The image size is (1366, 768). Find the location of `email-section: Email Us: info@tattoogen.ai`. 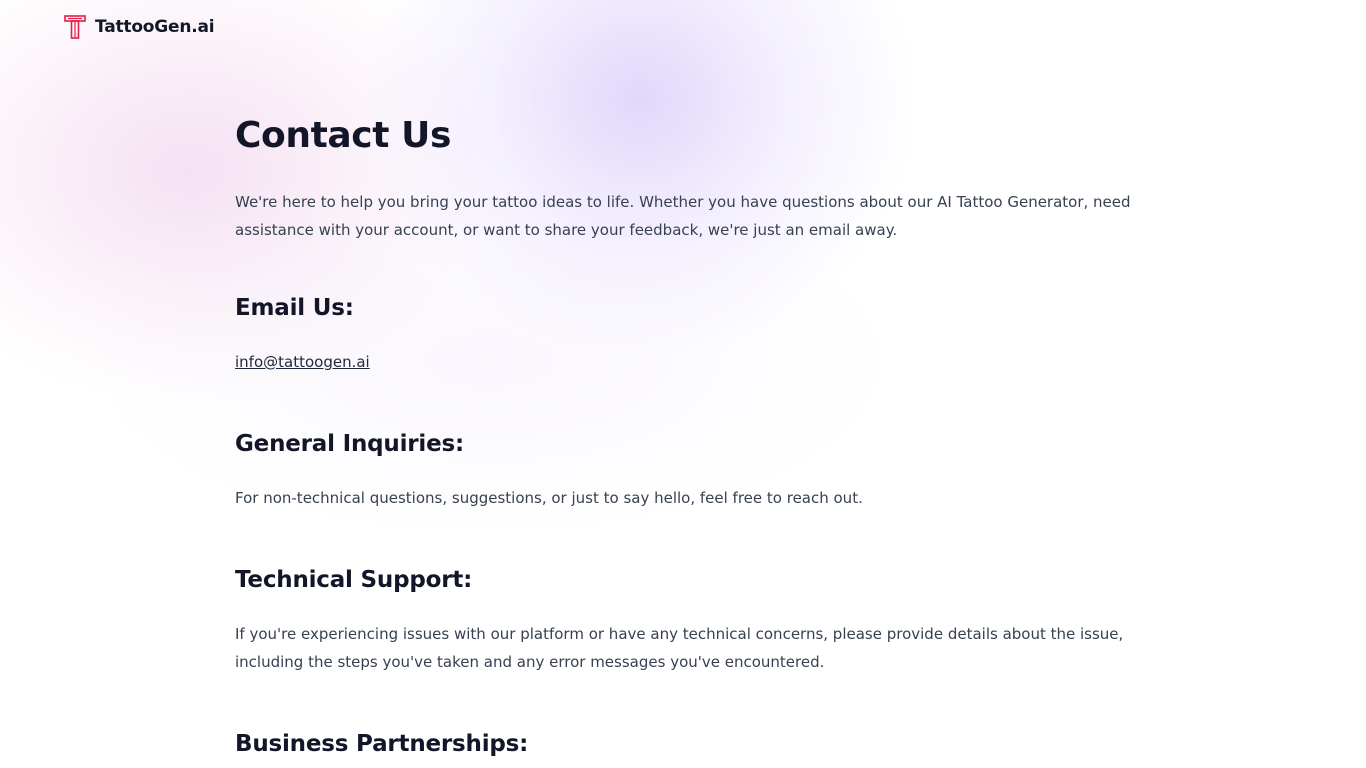

email-section: Email Us: info@tattoogen.ai is located at coordinates (685, 334).